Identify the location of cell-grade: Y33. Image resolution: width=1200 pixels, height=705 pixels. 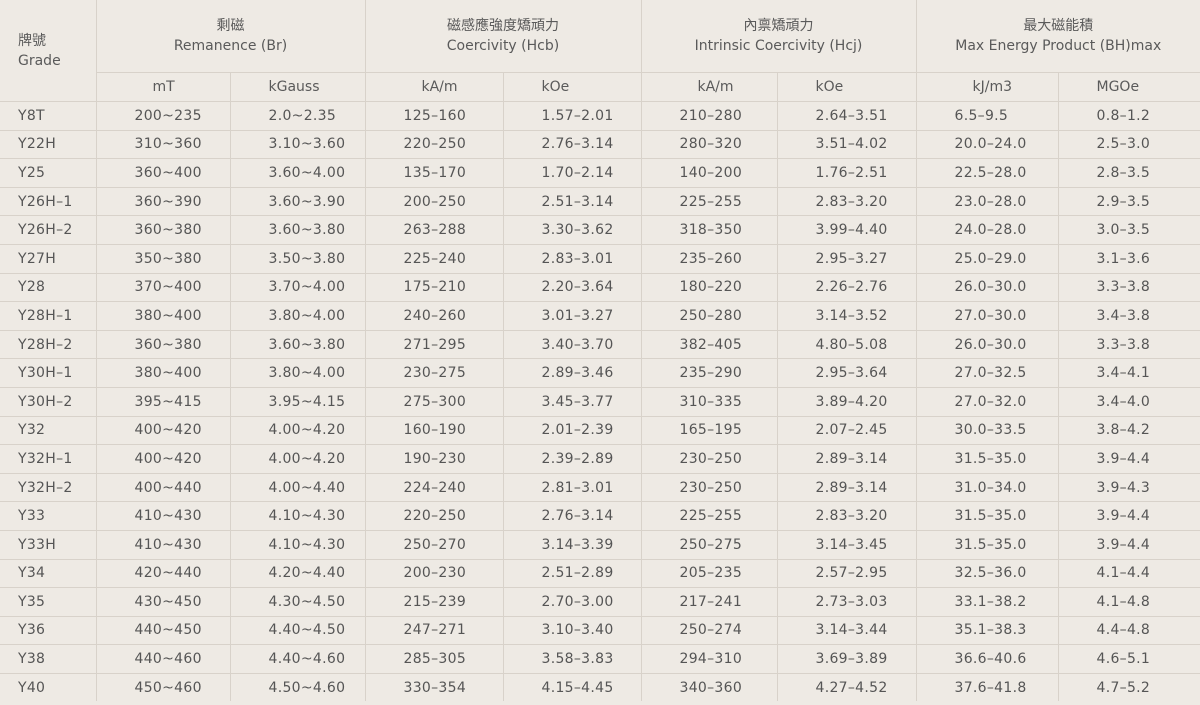
(48, 516).